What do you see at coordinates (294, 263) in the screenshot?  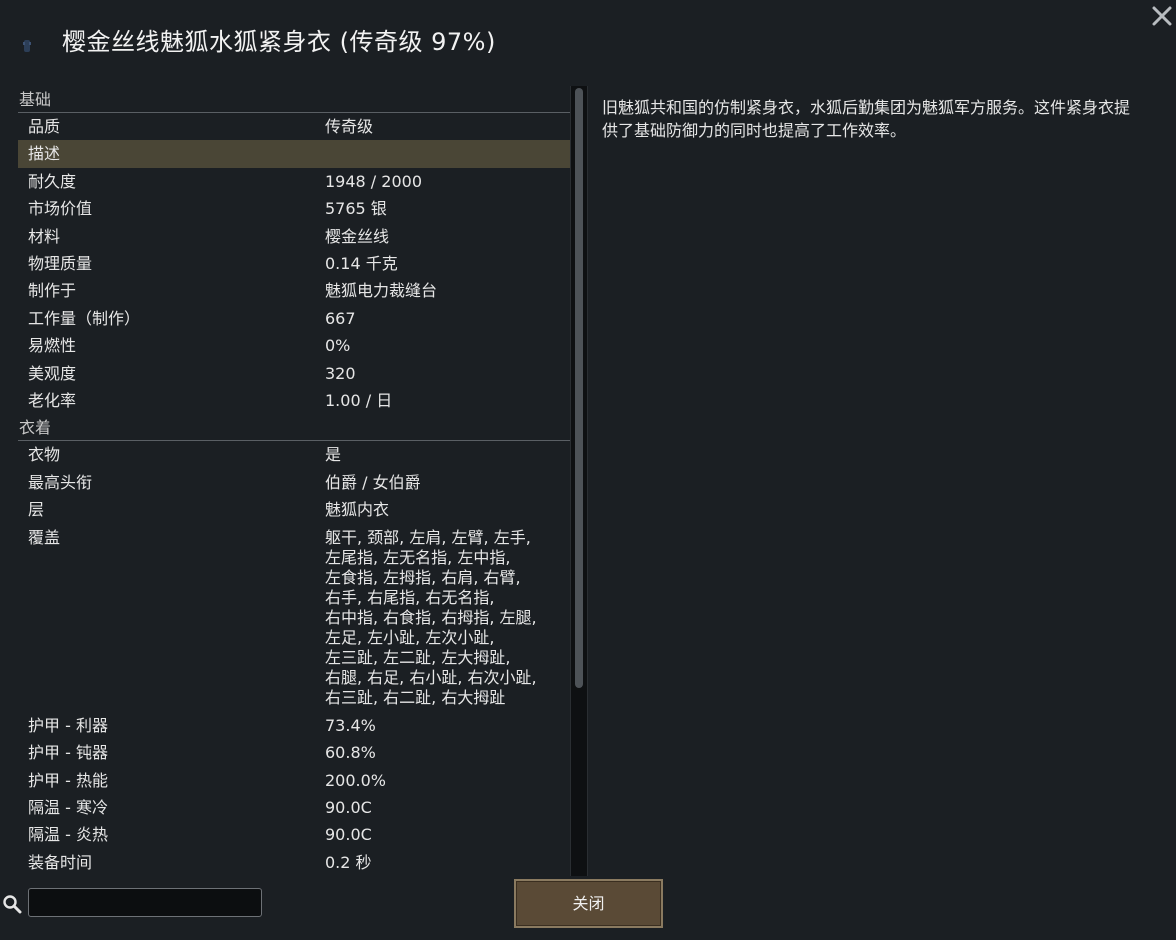 I see `stat-row: 物理质量 0.14 千克` at bounding box center [294, 263].